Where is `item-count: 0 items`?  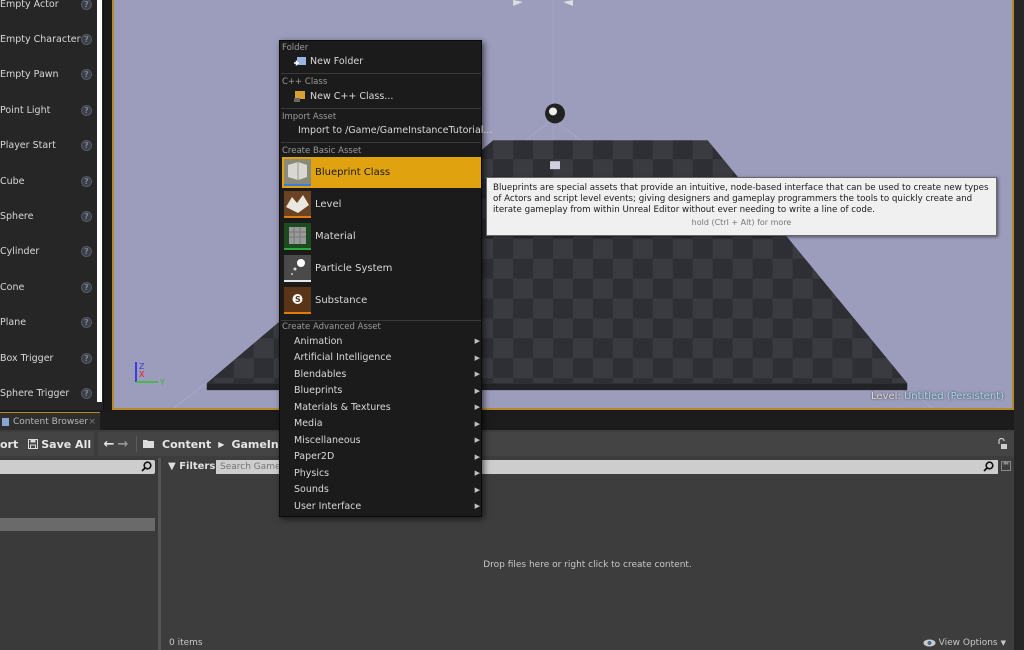 item-count: 0 items is located at coordinates (186, 643).